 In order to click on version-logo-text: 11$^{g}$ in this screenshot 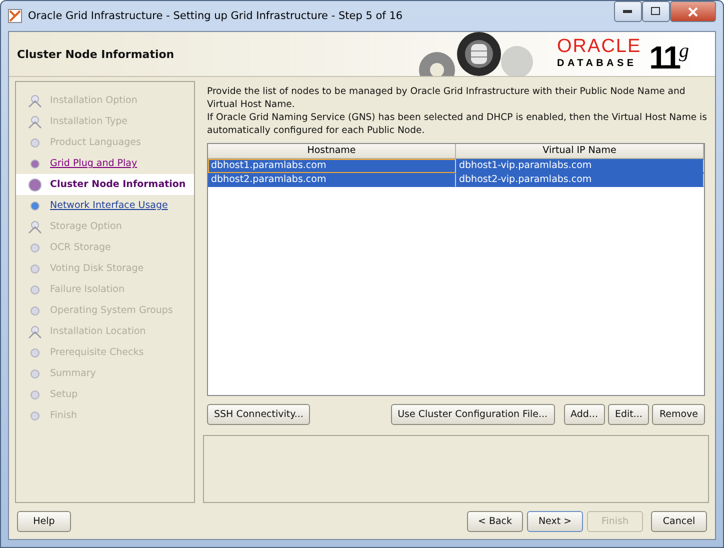, I will do `click(668, 56)`.